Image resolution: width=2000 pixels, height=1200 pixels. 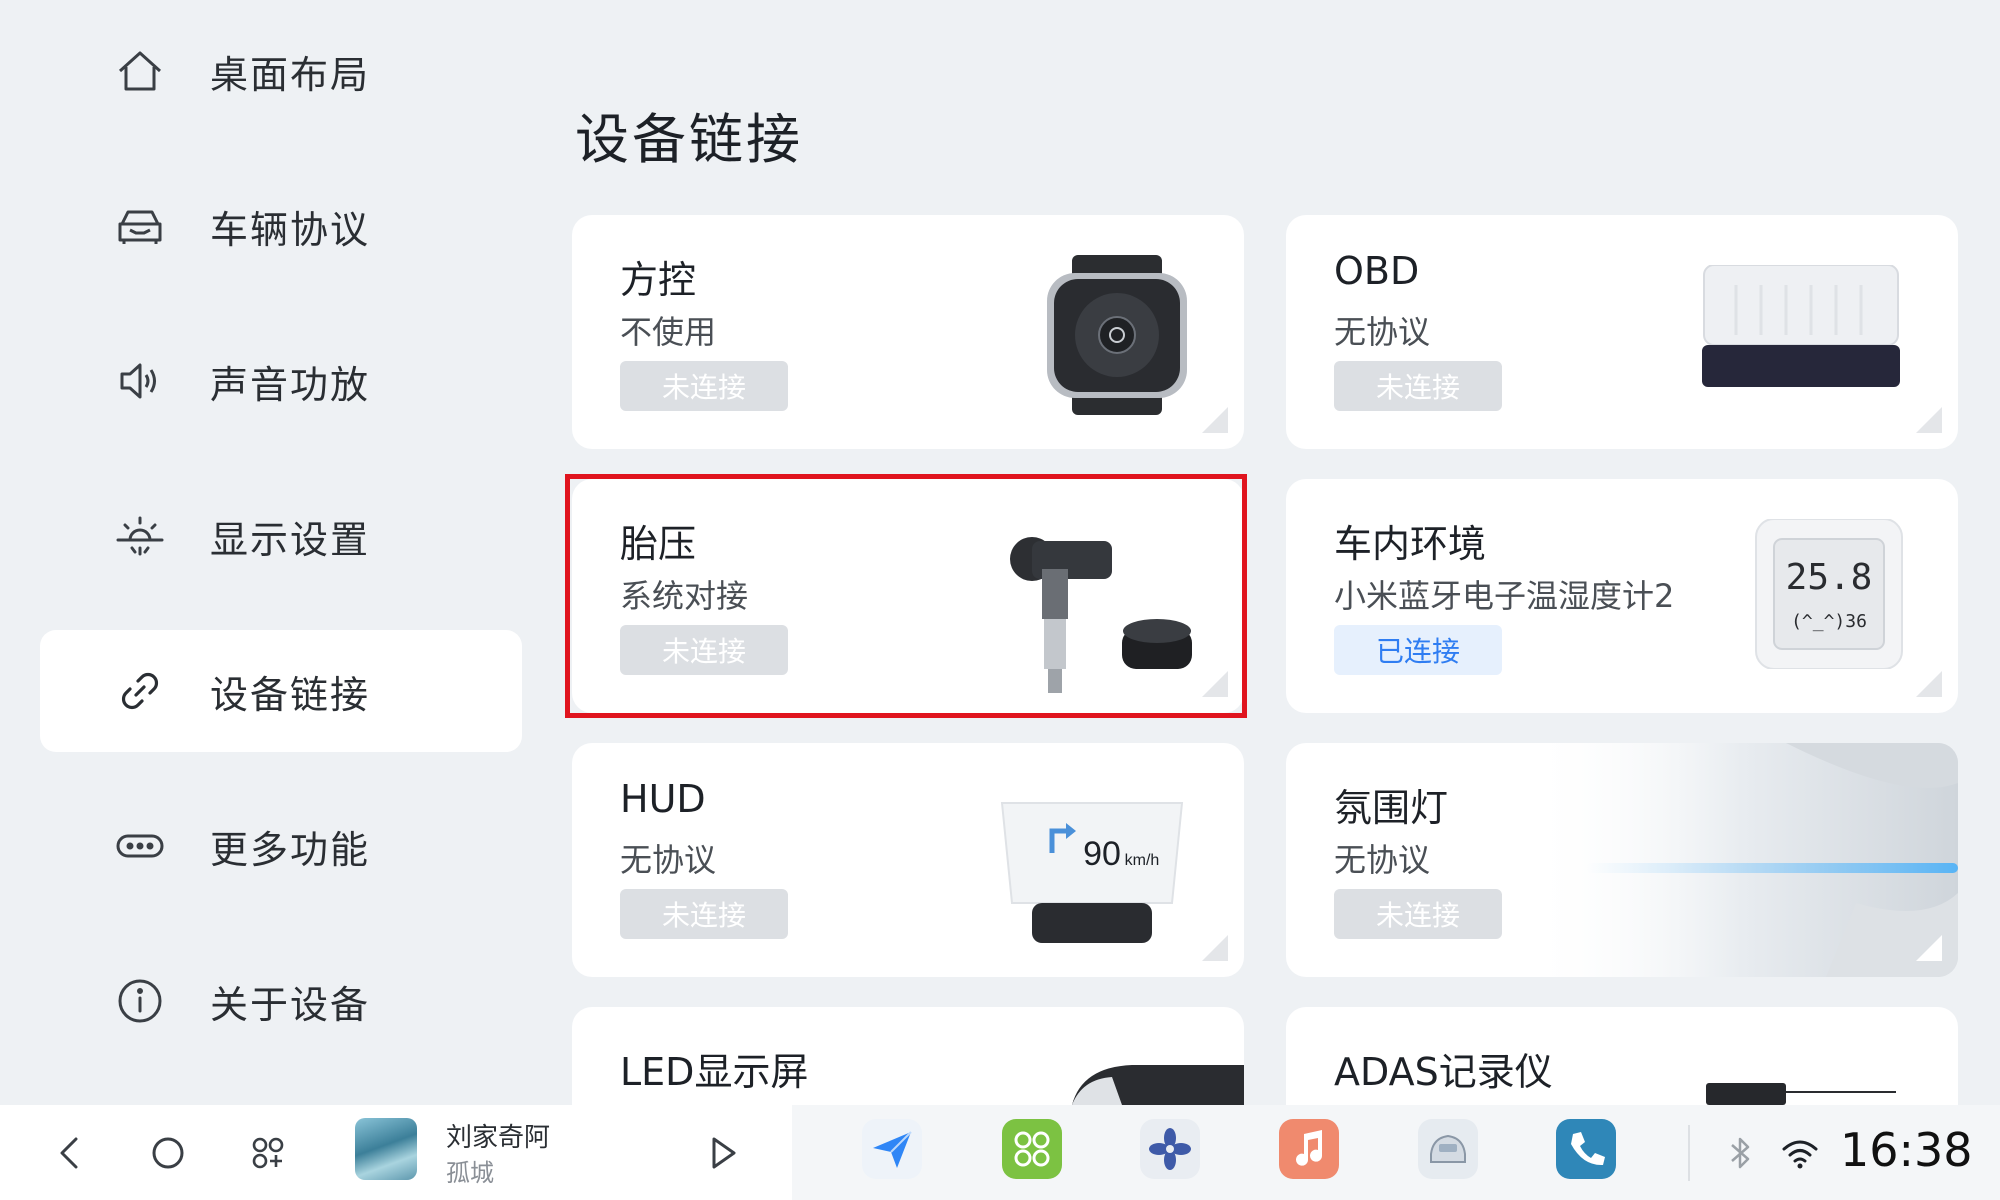 I want to click on thermometer-temp-text: 25.8, so click(x=1829, y=577).